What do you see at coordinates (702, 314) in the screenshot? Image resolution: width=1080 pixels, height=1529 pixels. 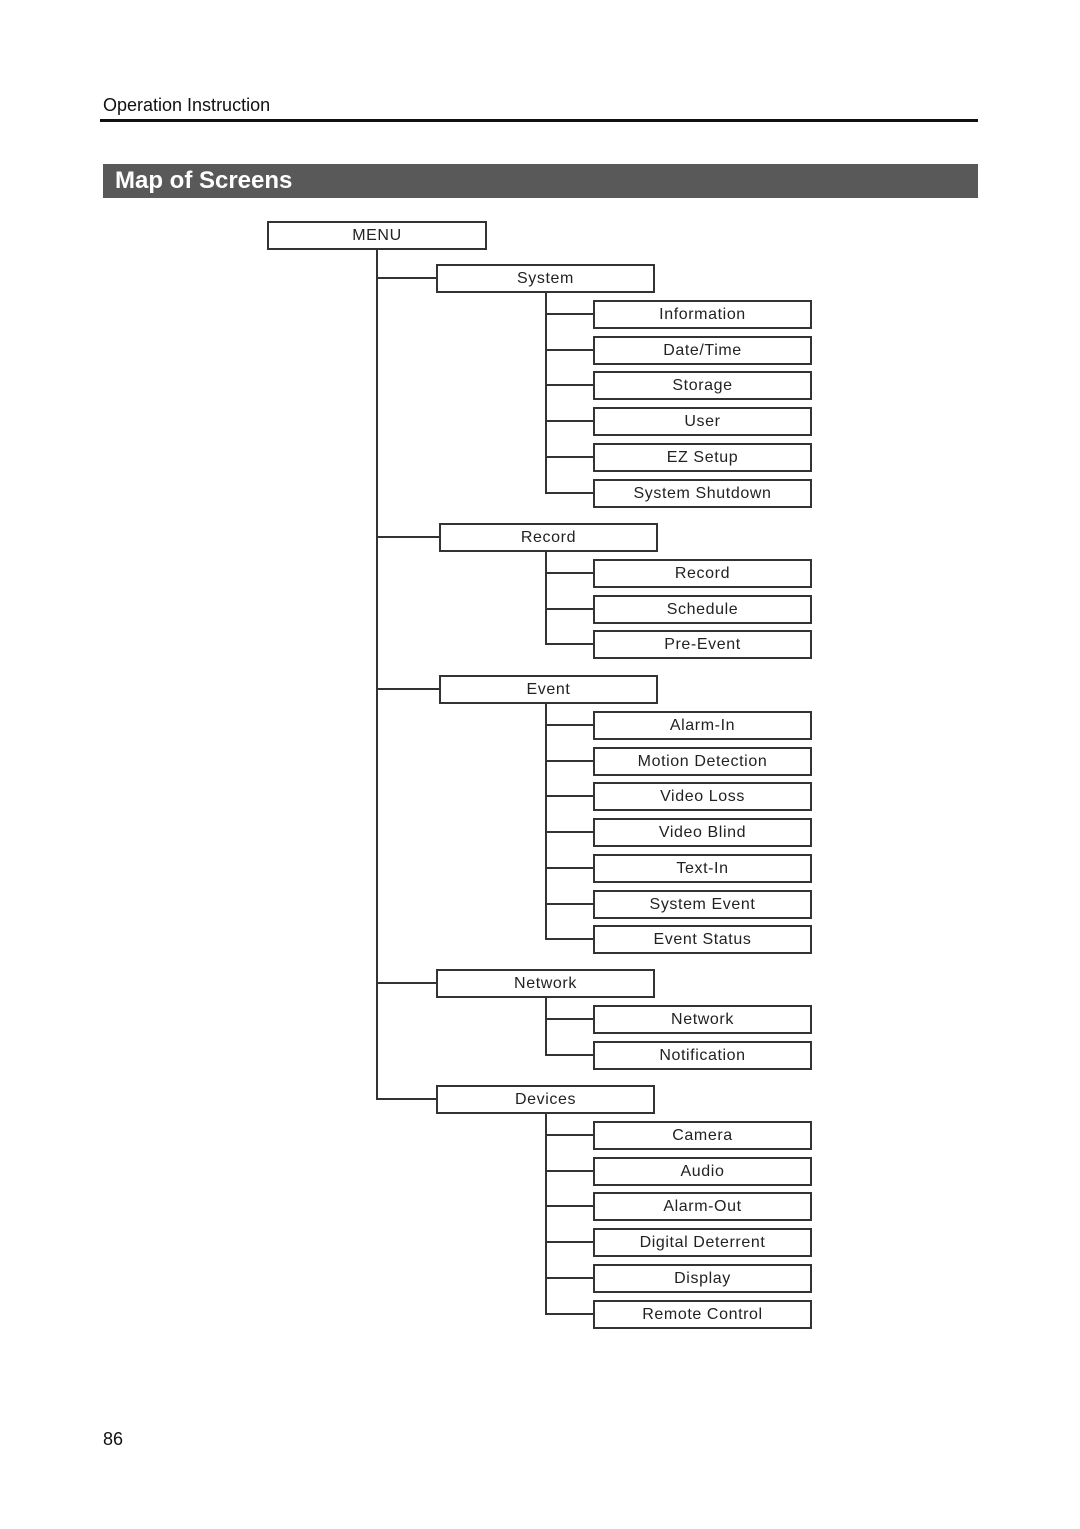 I see `menu-item-node: Information` at bounding box center [702, 314].